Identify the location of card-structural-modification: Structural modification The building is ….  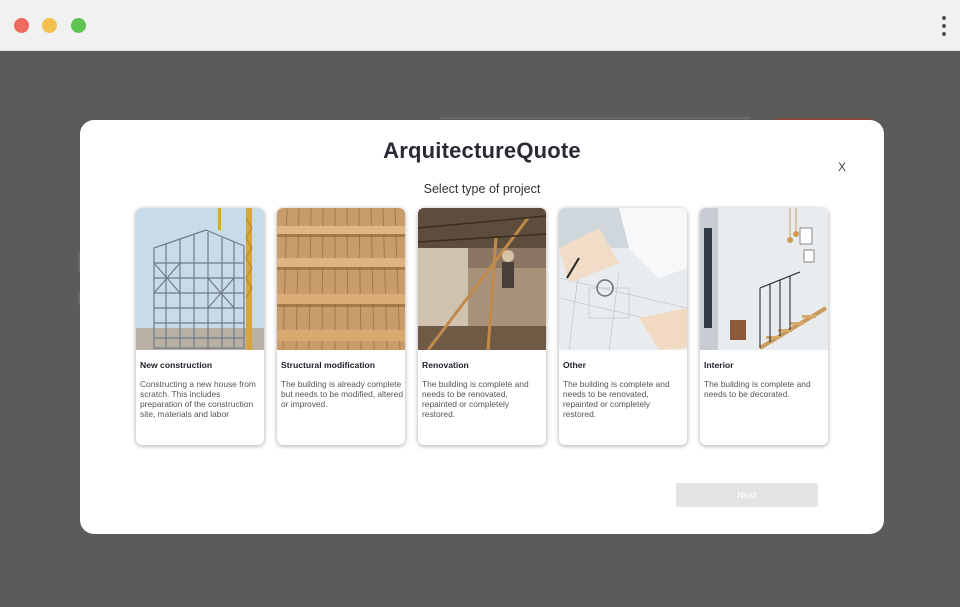
(341, 326).